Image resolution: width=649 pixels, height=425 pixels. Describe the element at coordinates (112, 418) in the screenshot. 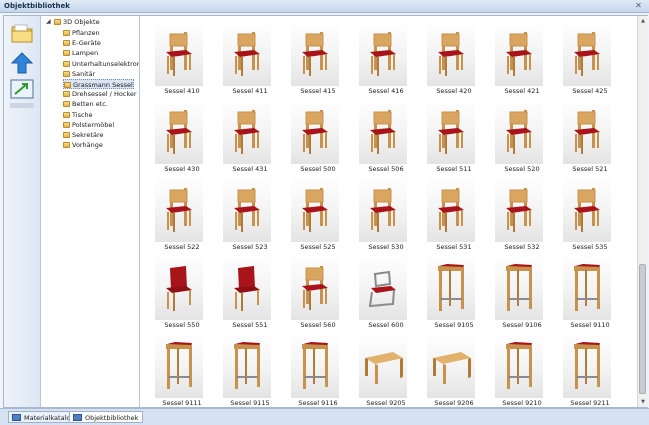

I see `tab-label: Objektbibliothek` at that location.